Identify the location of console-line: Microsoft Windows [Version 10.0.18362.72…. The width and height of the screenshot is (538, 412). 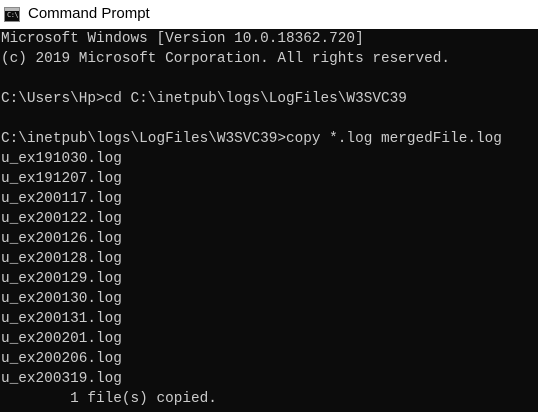
(182, 39).